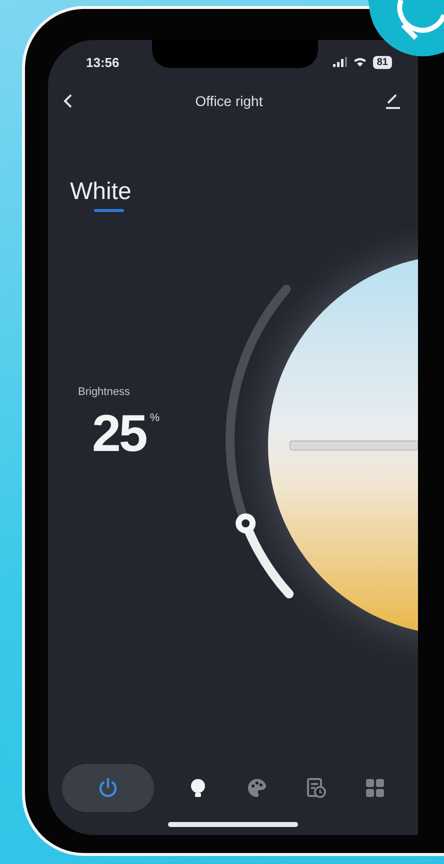 This screenshot has height=864, width=444. Describe the element at coordinates (359, 62) in the screenshot. I see `wifi-icon` at that location.